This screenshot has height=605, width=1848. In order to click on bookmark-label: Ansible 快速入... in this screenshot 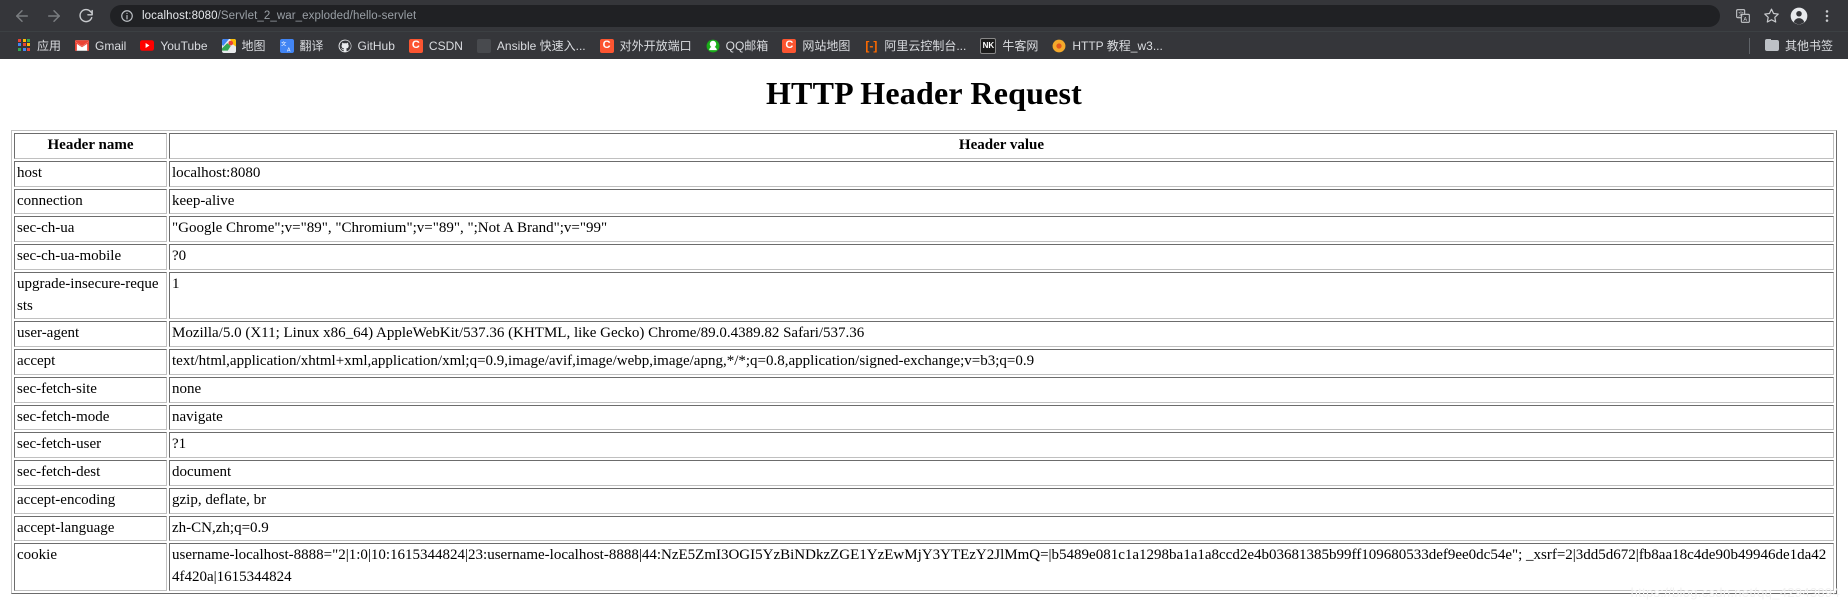, I will do `click(541, 46)`.